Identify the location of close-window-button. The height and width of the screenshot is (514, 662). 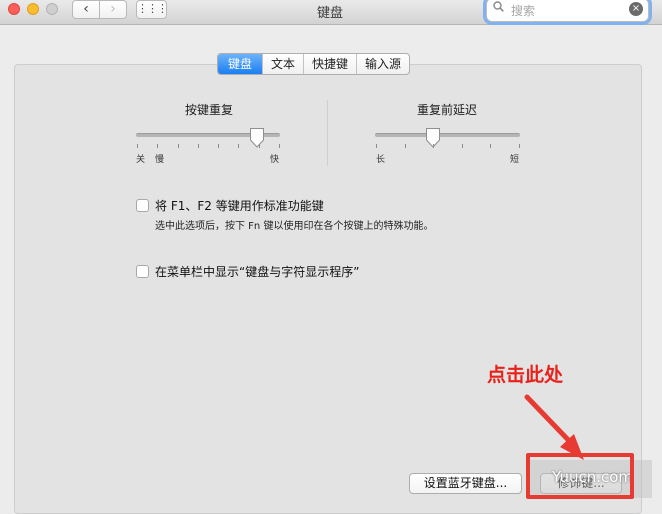
(14, 9).